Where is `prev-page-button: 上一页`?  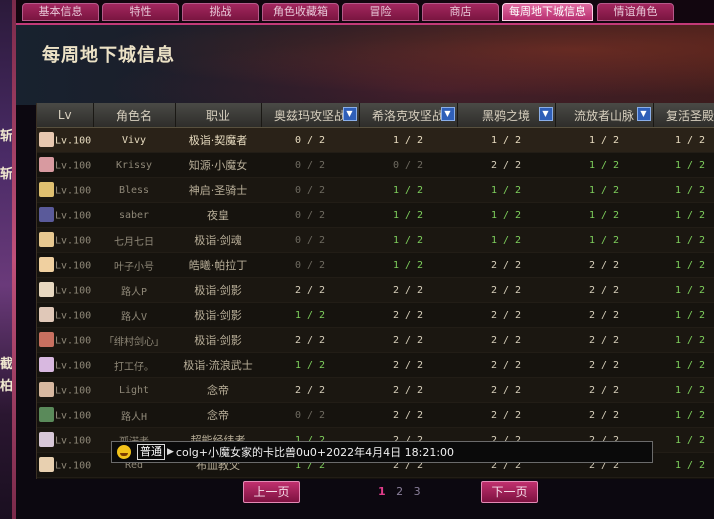
prev-page-button: 上一页 is located at coordinates (271, 492).